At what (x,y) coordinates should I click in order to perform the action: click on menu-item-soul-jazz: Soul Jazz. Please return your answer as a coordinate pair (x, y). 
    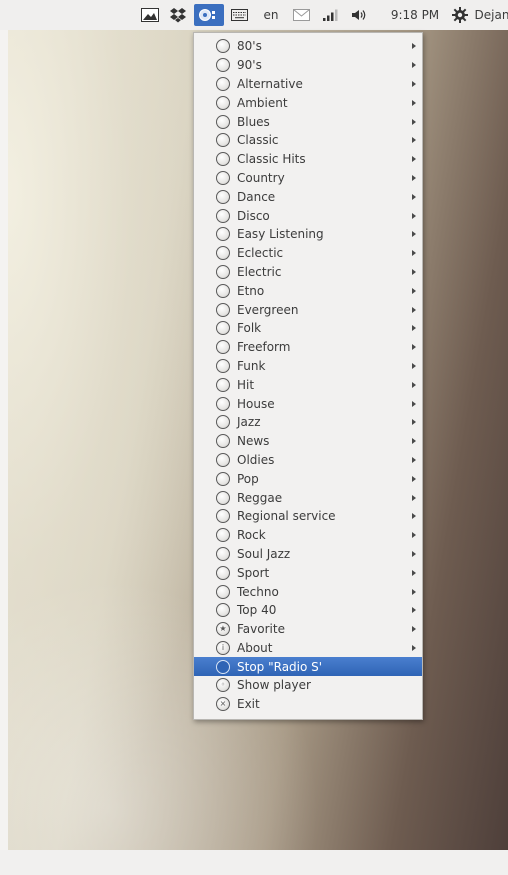
    Looking at the image, I should click on (308, 554).